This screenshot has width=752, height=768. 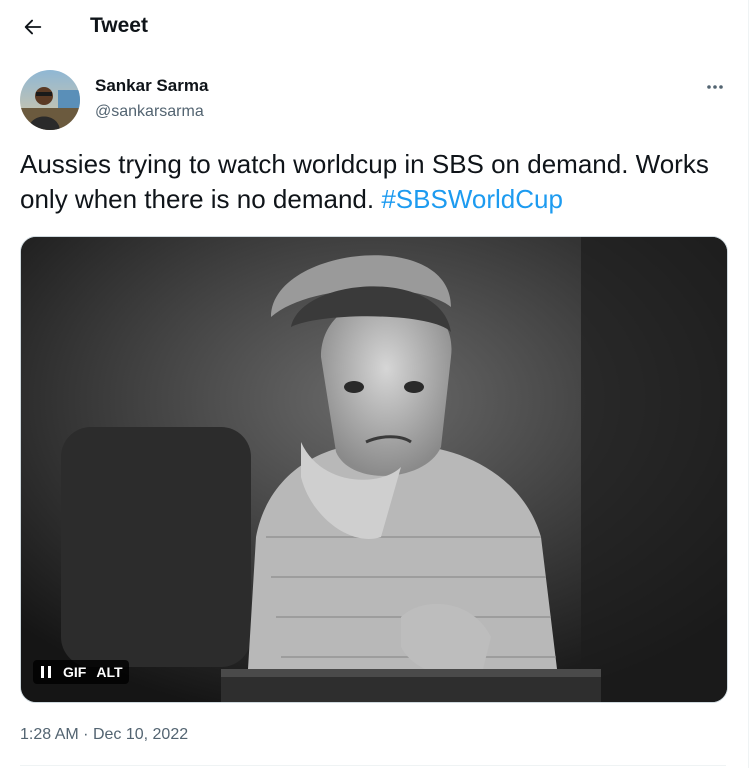 I want to click on back-button, so click(x=33, y=27).